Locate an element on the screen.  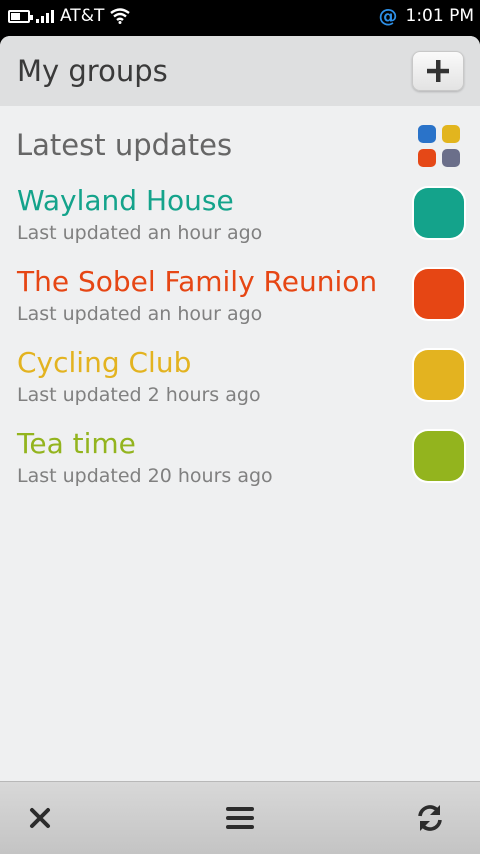
group-name: Cycling Club is located at coordinates (104, 362).